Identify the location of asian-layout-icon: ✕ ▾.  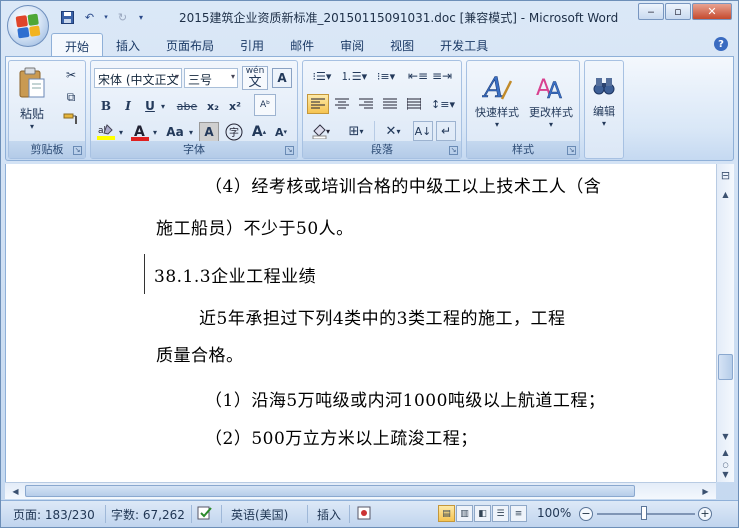
(393, 131).